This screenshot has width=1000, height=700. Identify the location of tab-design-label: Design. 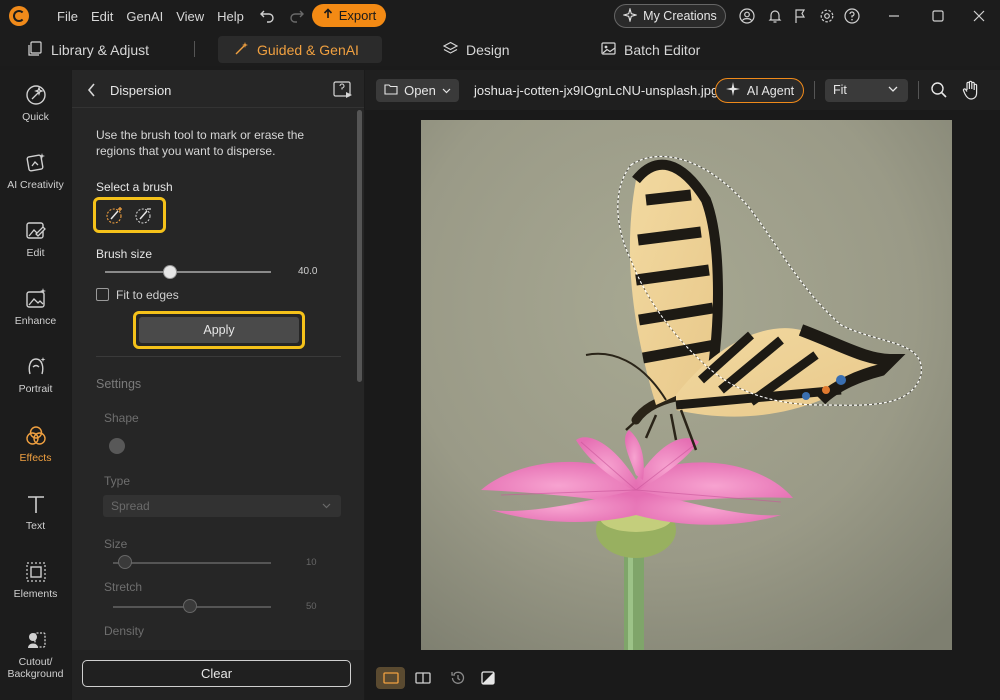
(488, 49).